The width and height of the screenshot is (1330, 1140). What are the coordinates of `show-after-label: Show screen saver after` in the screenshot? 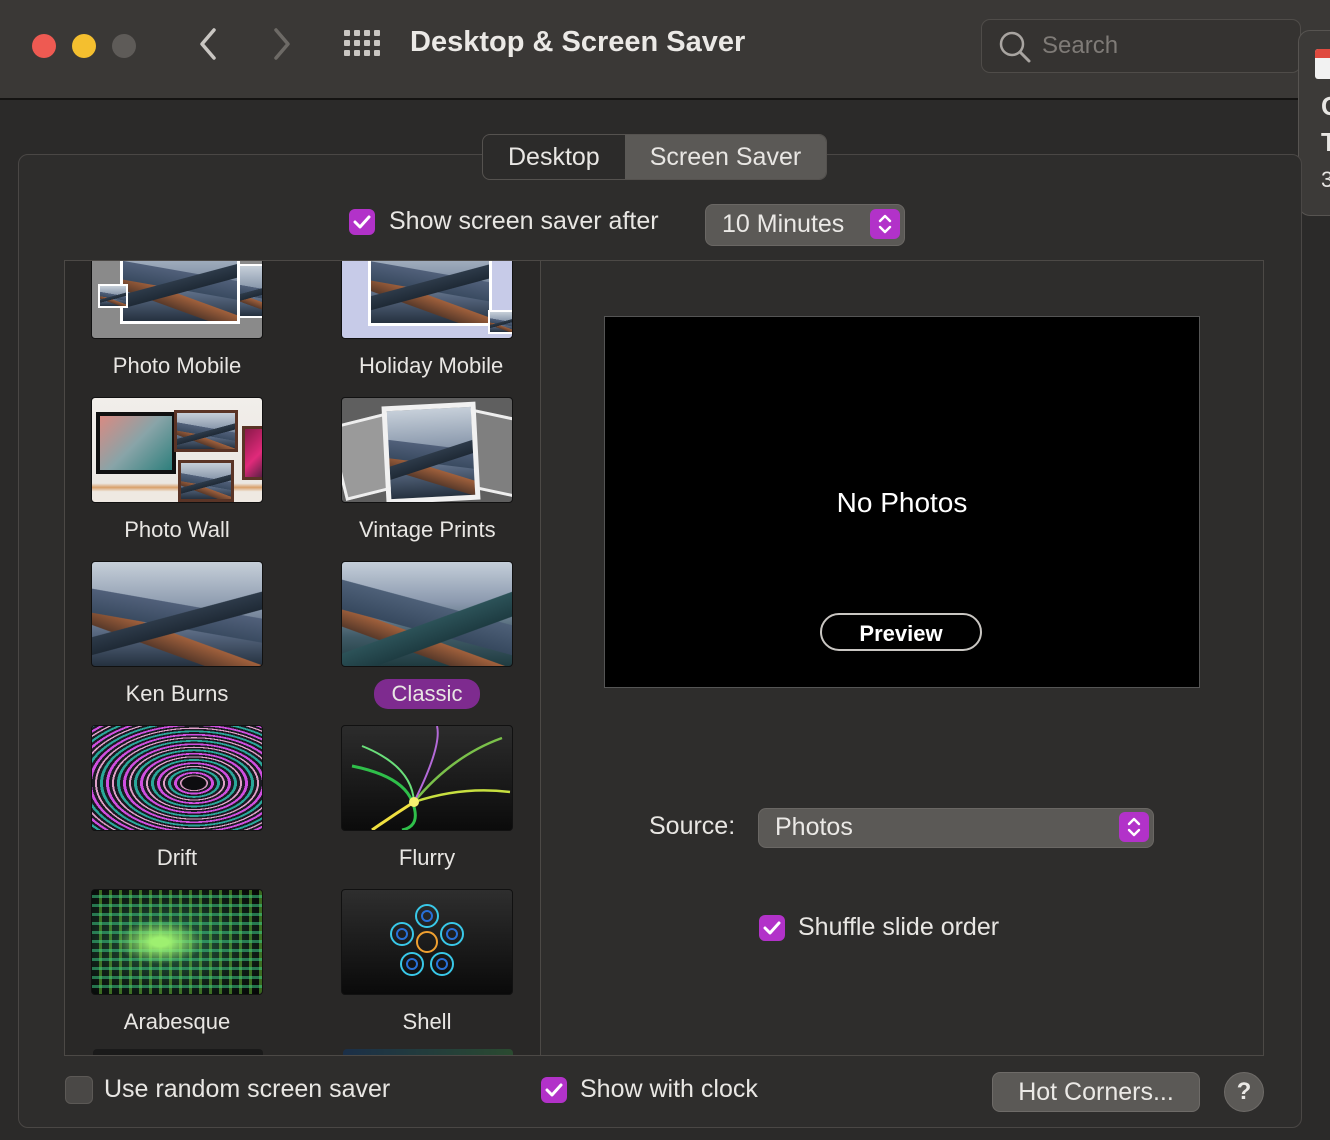 It's located at (524, 221).